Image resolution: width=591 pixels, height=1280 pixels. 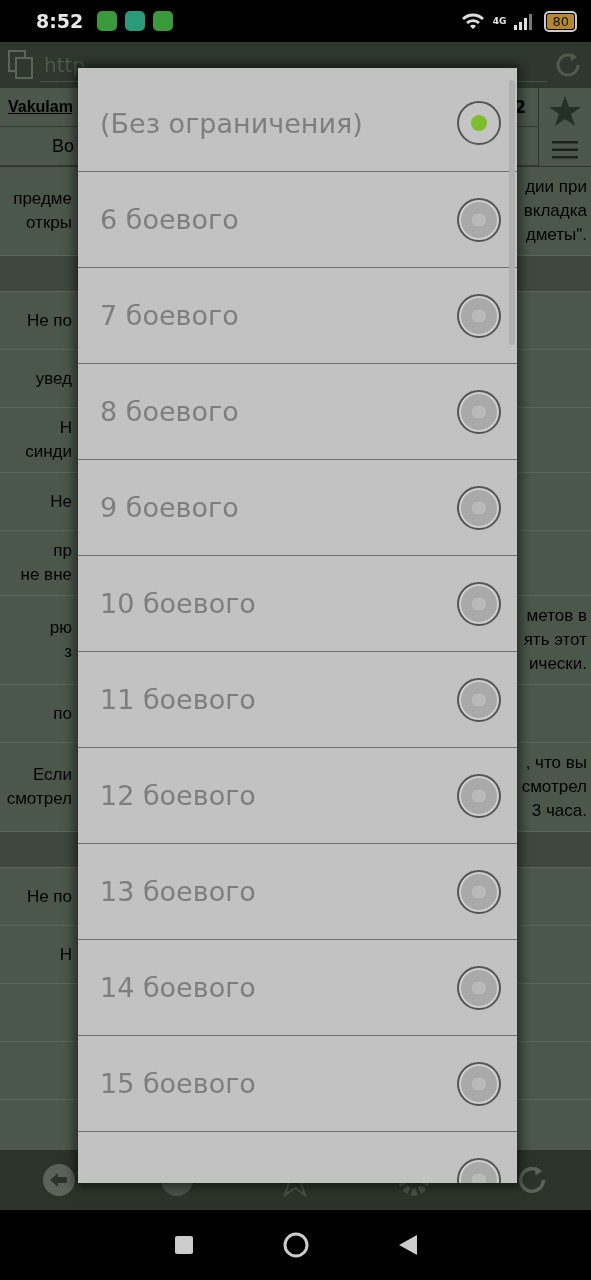 What do you see at coordinates (558, 664) in the screenshot?
I see `table-text: ически.` at bounding box center [558, 664].